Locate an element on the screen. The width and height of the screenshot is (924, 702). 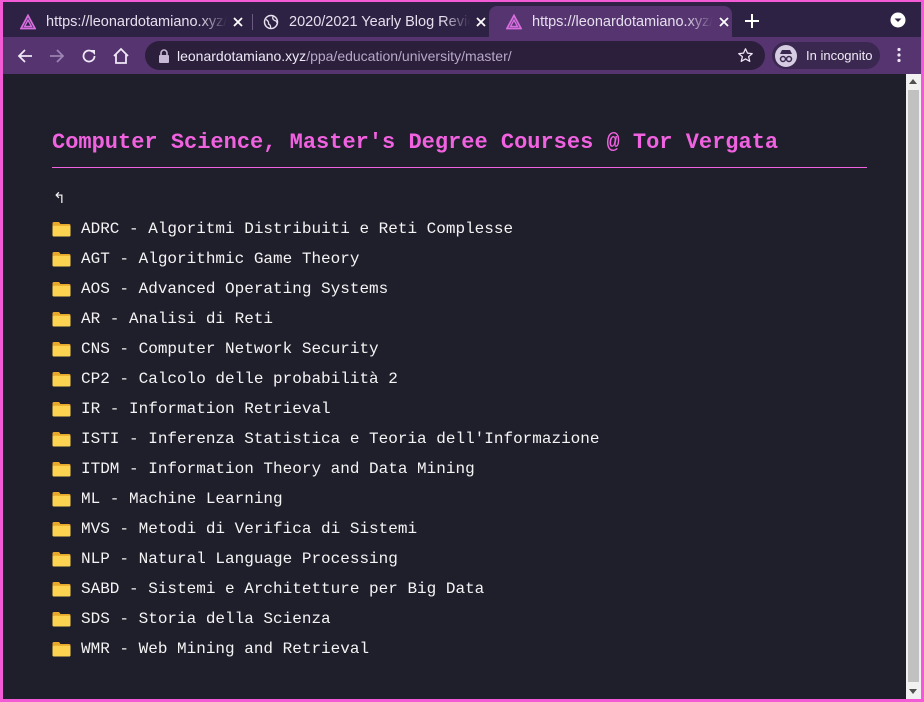
url-path: /ppa/education/university/master/ is located at coordinates (409, 56).